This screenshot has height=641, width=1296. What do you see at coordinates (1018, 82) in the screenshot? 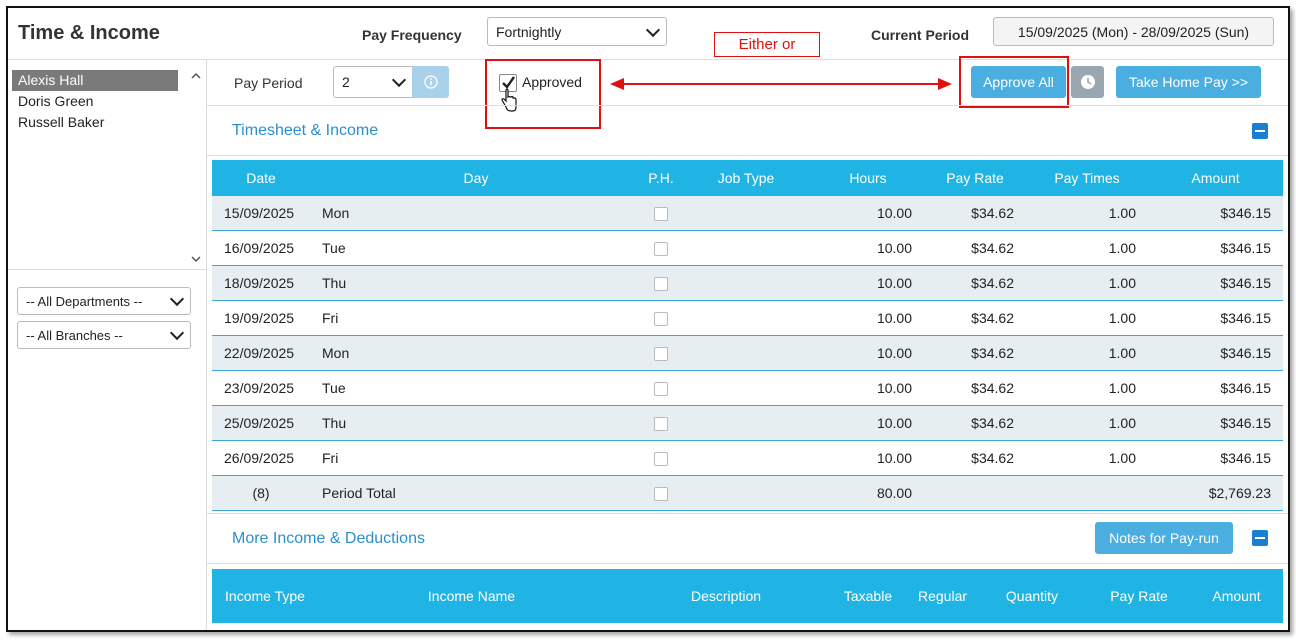
I see `approve-all-button: Approve All` at bounding box center [1018, 82].